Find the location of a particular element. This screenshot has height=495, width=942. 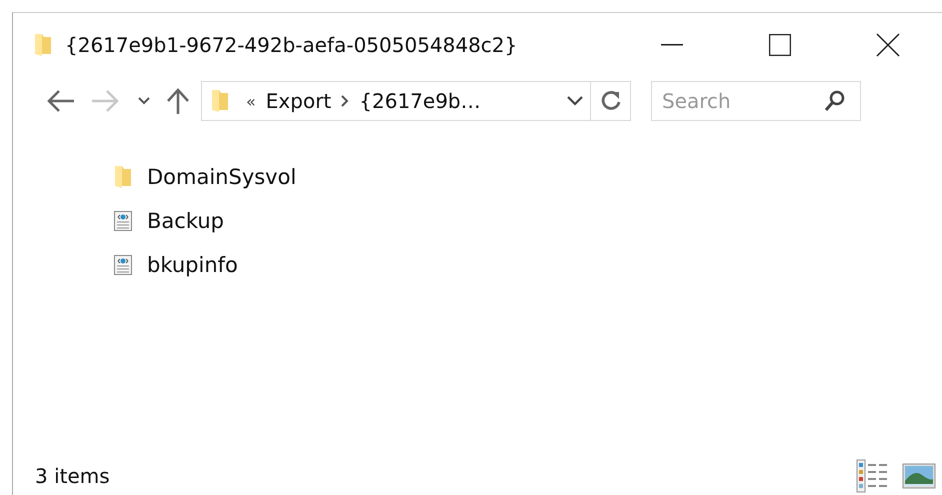

breadcrumb: Export is located at coordinates (299, 101).